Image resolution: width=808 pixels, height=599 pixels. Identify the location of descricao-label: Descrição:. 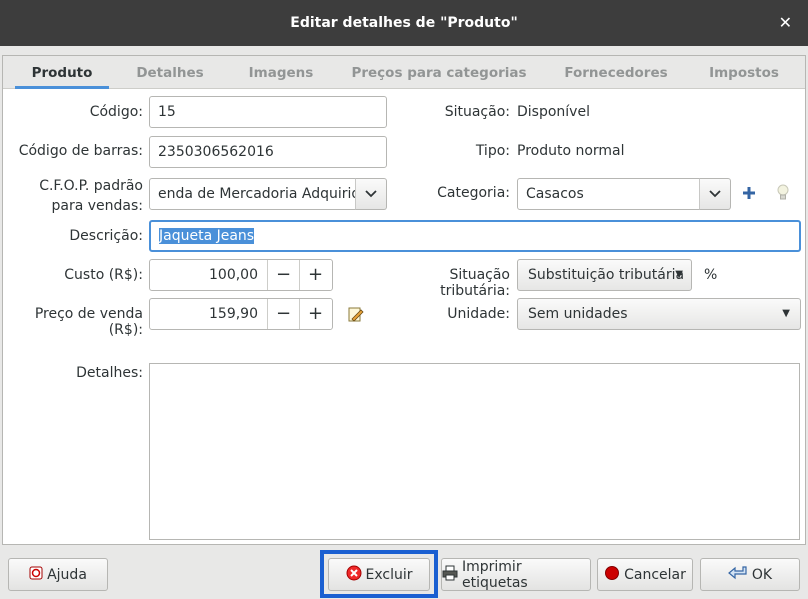
(106, 236).